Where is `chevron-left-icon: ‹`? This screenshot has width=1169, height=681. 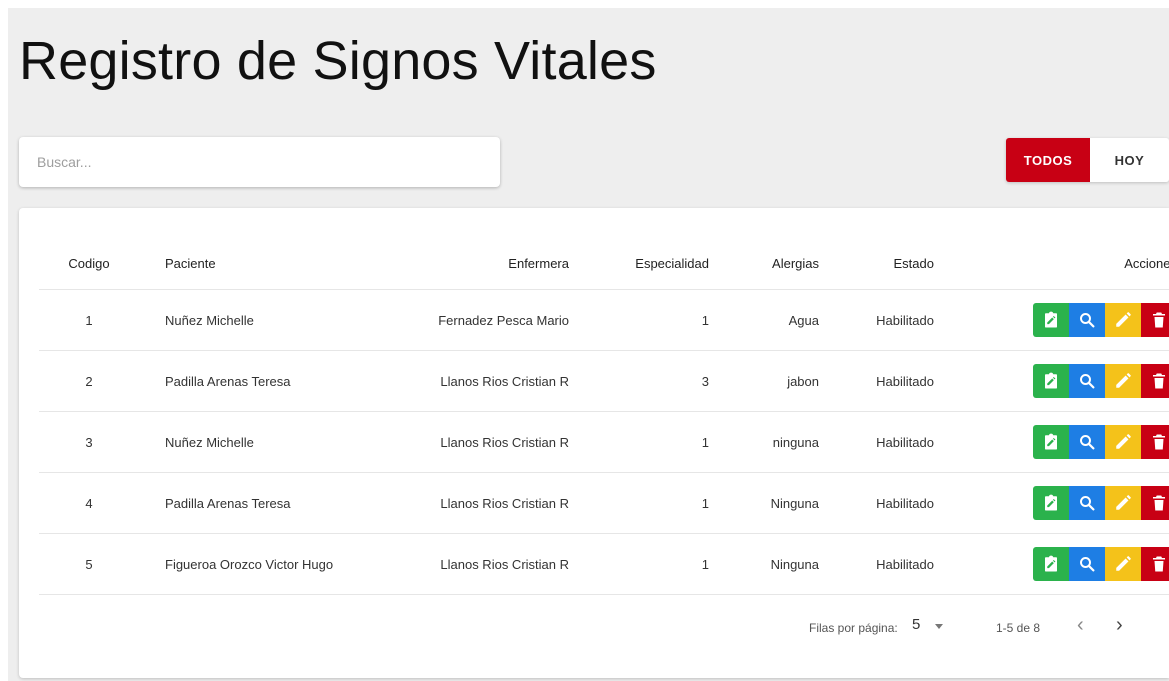
chevron-left-icon: ‹ is located at coordinates (1080, 625).